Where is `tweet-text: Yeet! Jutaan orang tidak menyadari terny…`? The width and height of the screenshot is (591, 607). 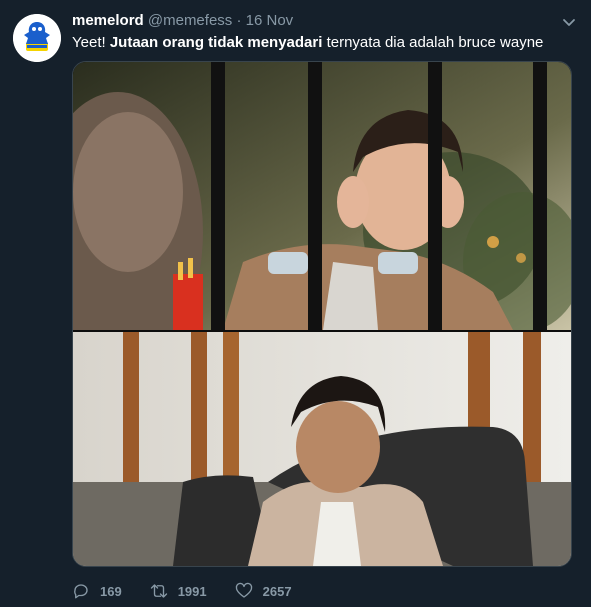
tweet-text: Yeet! Jutaan orang tidak menyadari terny… is located at coordinates (307, 43).